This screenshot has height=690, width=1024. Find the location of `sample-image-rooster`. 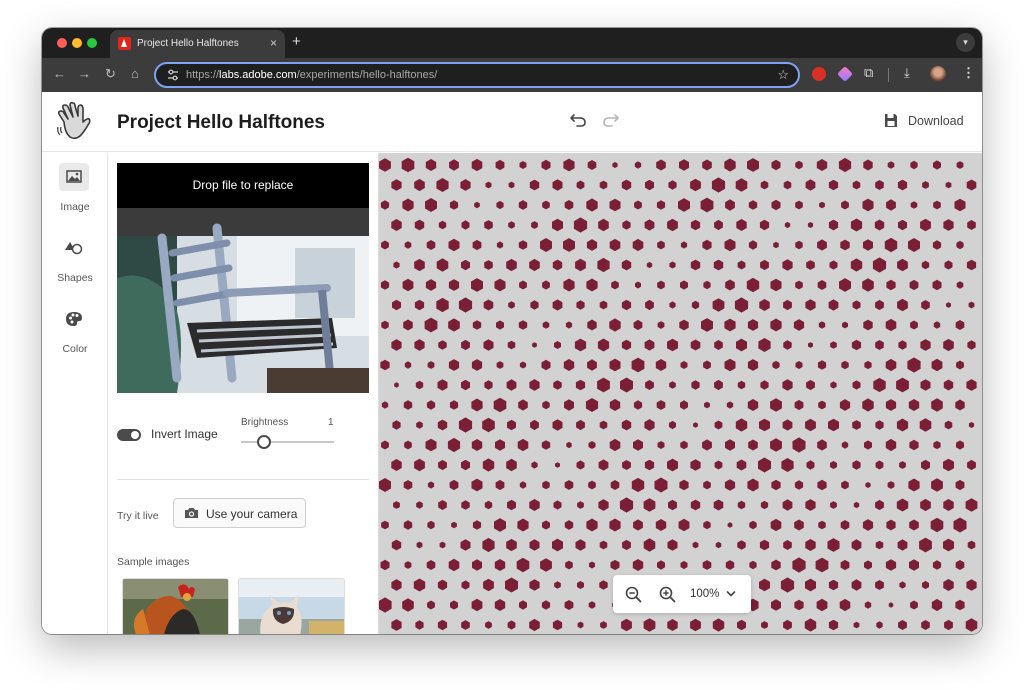

sample-image-rooster is located at coordinates (175, 606).